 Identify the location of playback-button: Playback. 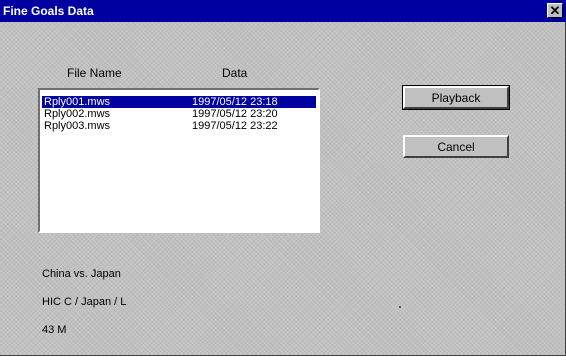
(456, 97).